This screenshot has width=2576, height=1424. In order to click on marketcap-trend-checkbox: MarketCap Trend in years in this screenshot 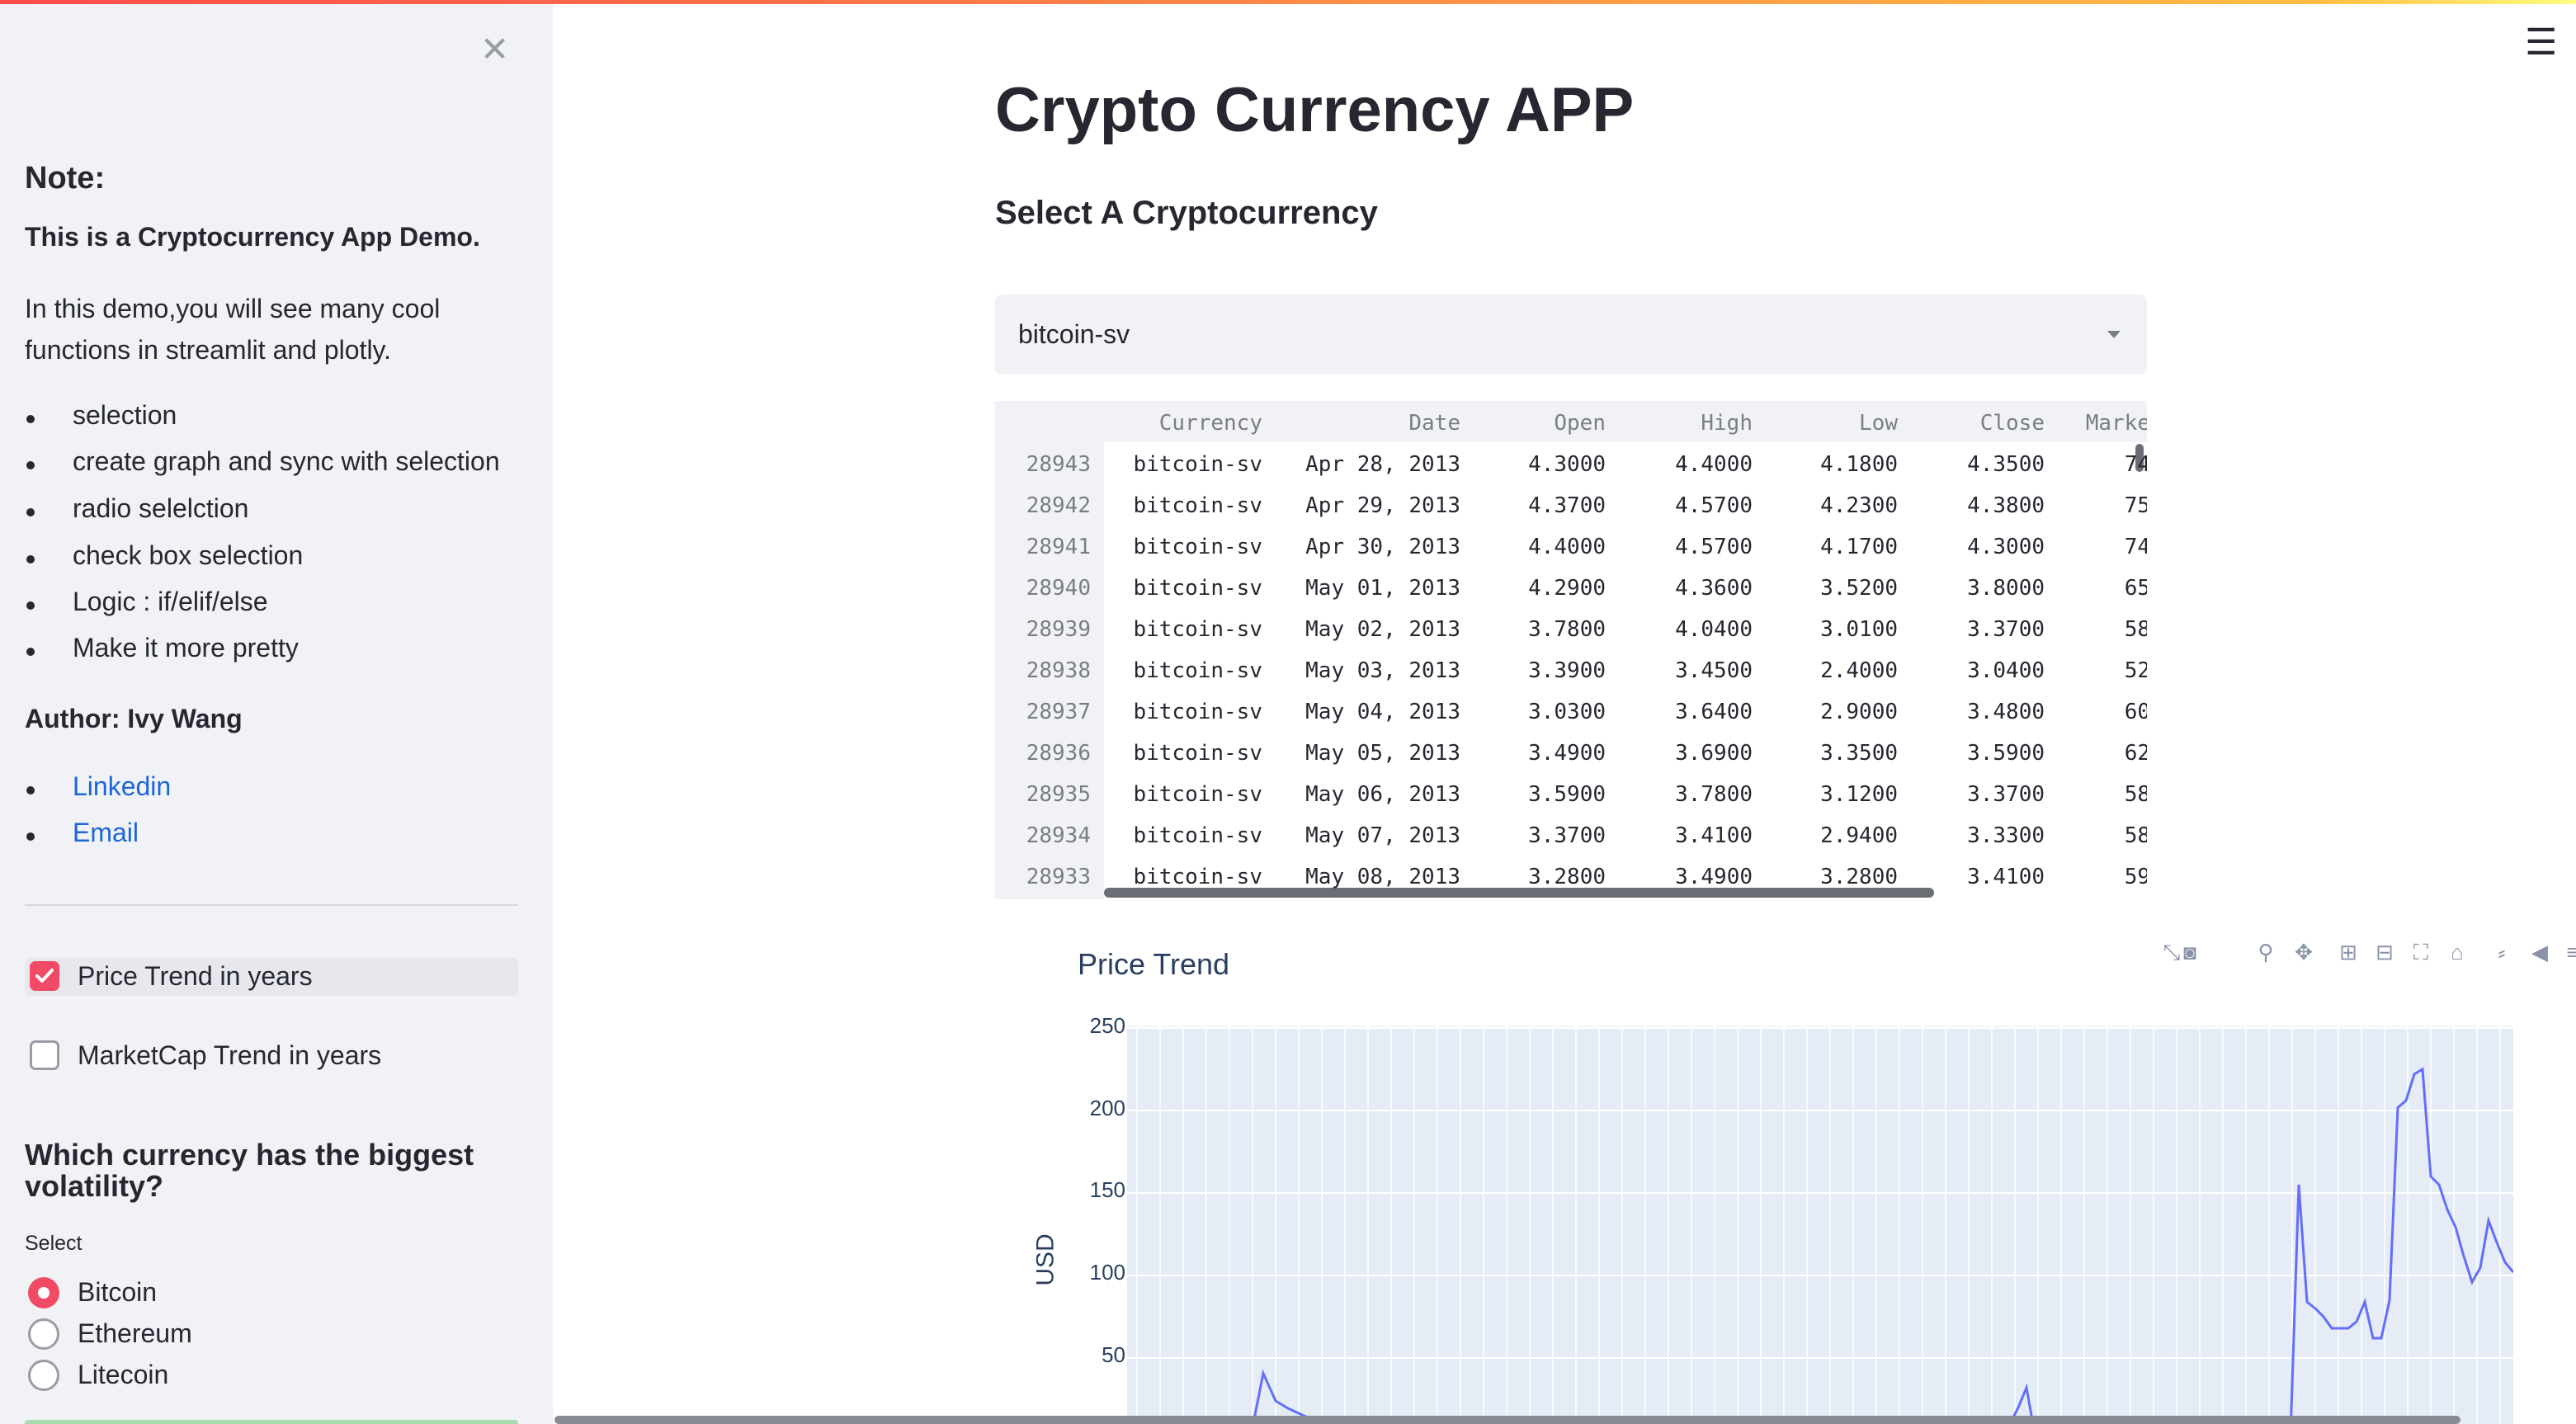, I will do `click(271, 1056)`.